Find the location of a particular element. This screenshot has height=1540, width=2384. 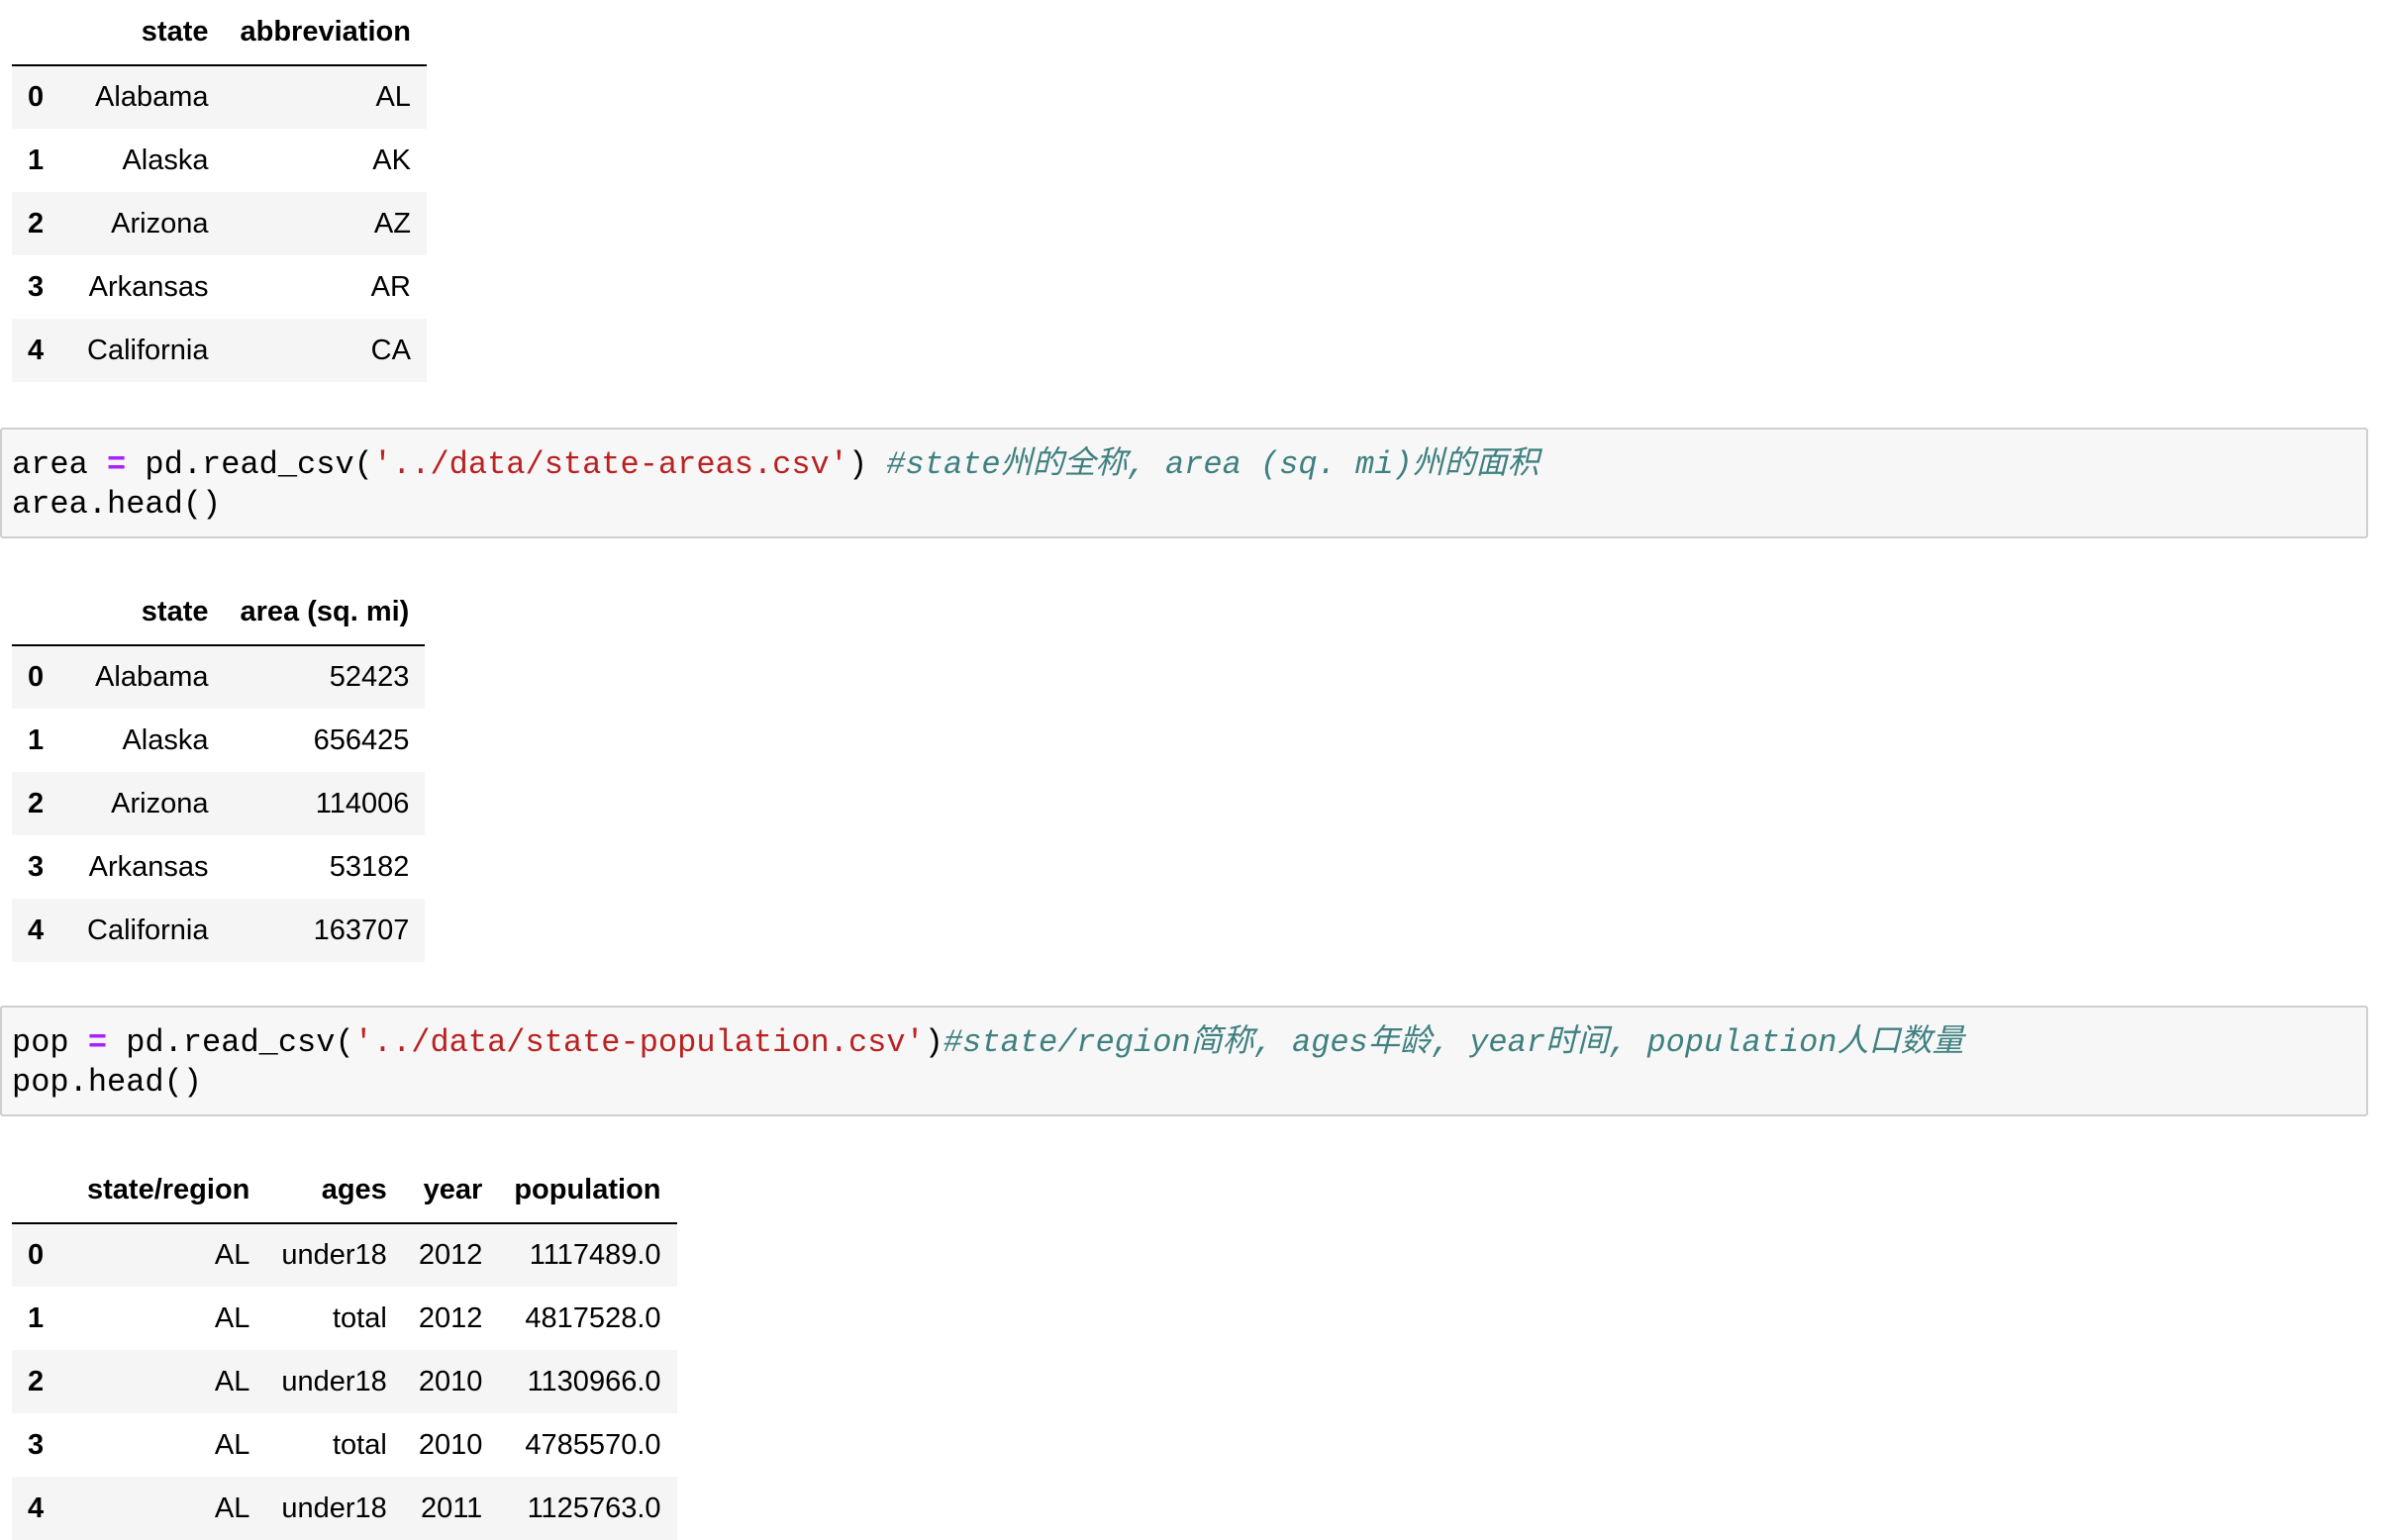

table-row: 4 AL under18 2011 1125763.0 is located at coordinates (344, 1508).